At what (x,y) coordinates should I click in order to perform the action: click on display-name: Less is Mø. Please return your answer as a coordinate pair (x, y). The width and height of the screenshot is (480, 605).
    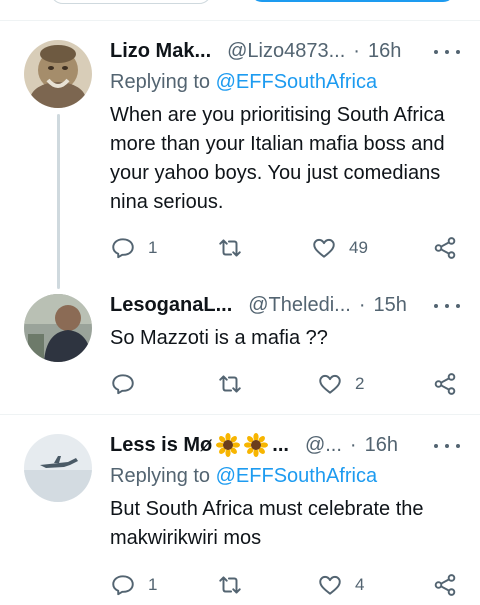
    Looking at the image, I should click on (161, 445).